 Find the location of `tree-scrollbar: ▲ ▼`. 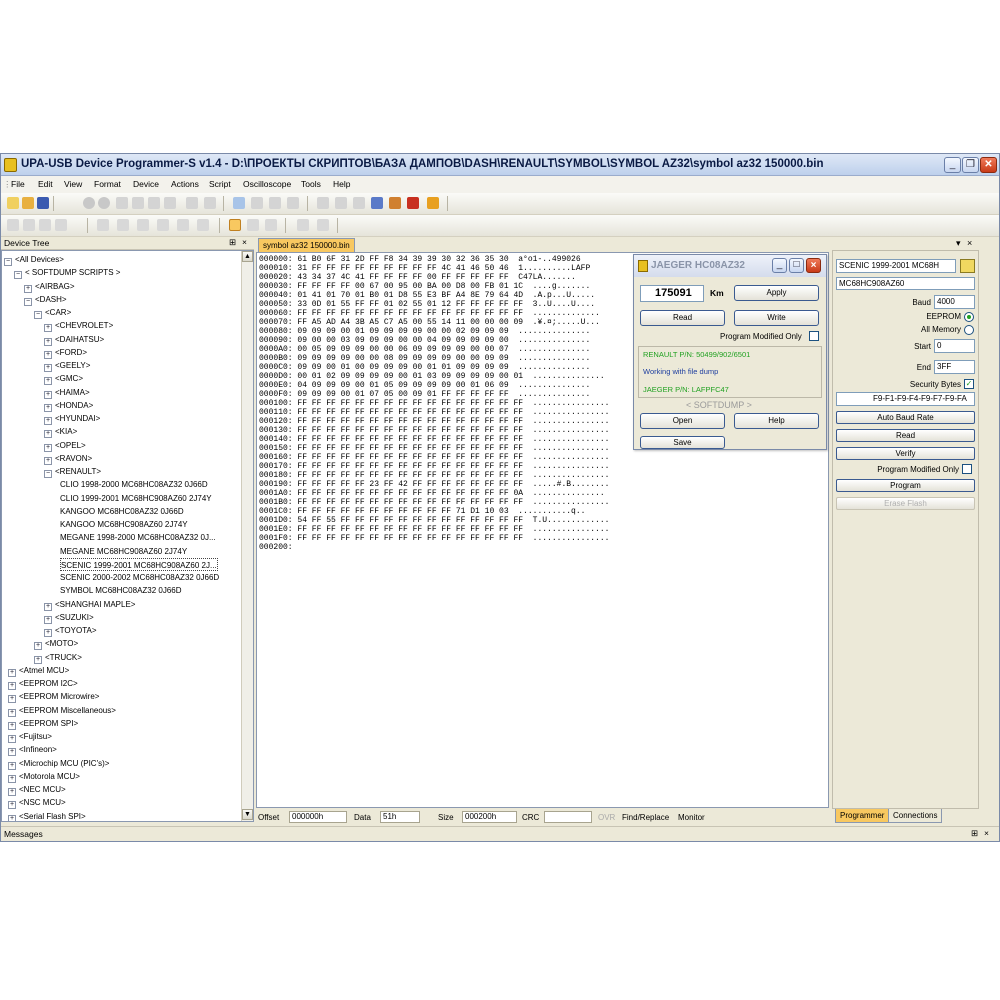

tree-scrollbar: ▲ ▼ is located at coordinates (247, 536).